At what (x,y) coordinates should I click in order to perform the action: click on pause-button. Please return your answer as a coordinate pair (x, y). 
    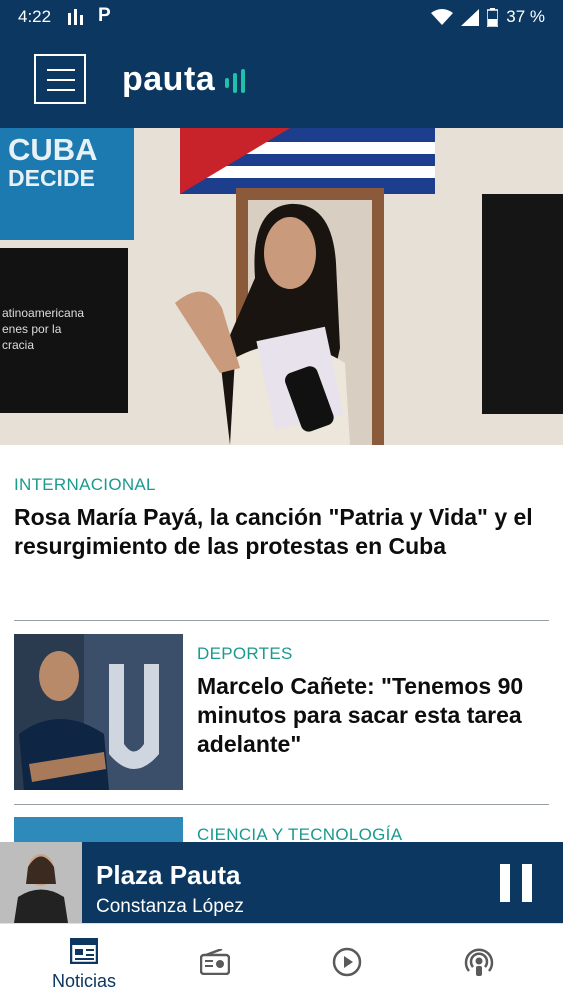
    Looking at the image, I should click on (516, 883).